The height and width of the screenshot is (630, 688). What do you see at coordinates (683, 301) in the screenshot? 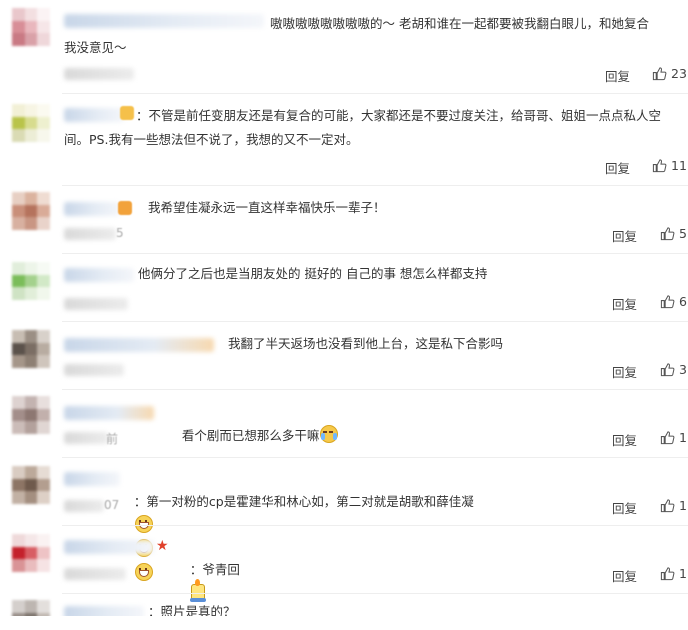
I see `like-count: 6` at bounding box center [683, 301].